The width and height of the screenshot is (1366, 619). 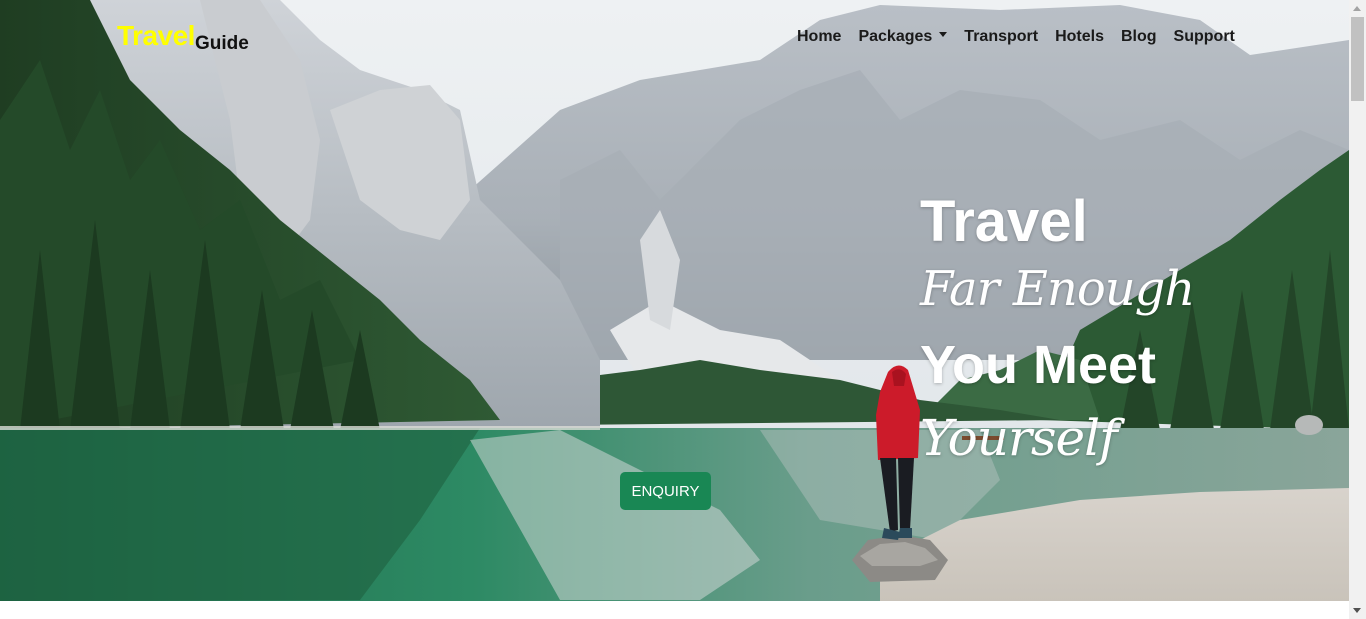 What do you see at coordinates (1057, 329) in the screenshot?
I see `hero-headline: Travel Far Enough You Meet Yourself` at bounding box center [1057, 329].